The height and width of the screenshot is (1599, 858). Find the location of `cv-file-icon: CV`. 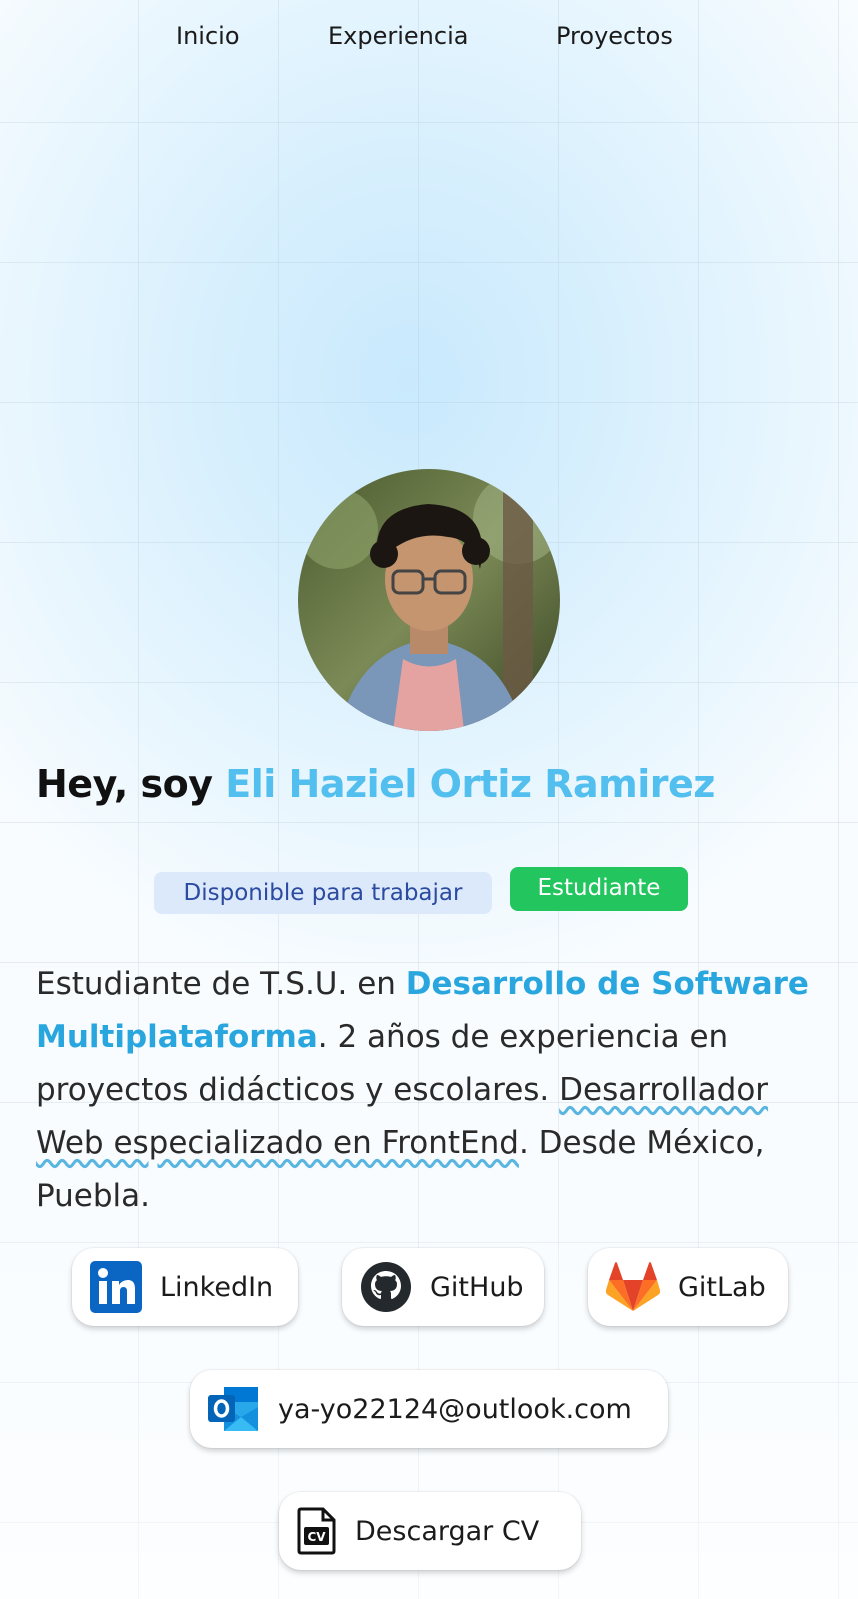

cv-file-icon: CV is located at coordinates (316, 1531).